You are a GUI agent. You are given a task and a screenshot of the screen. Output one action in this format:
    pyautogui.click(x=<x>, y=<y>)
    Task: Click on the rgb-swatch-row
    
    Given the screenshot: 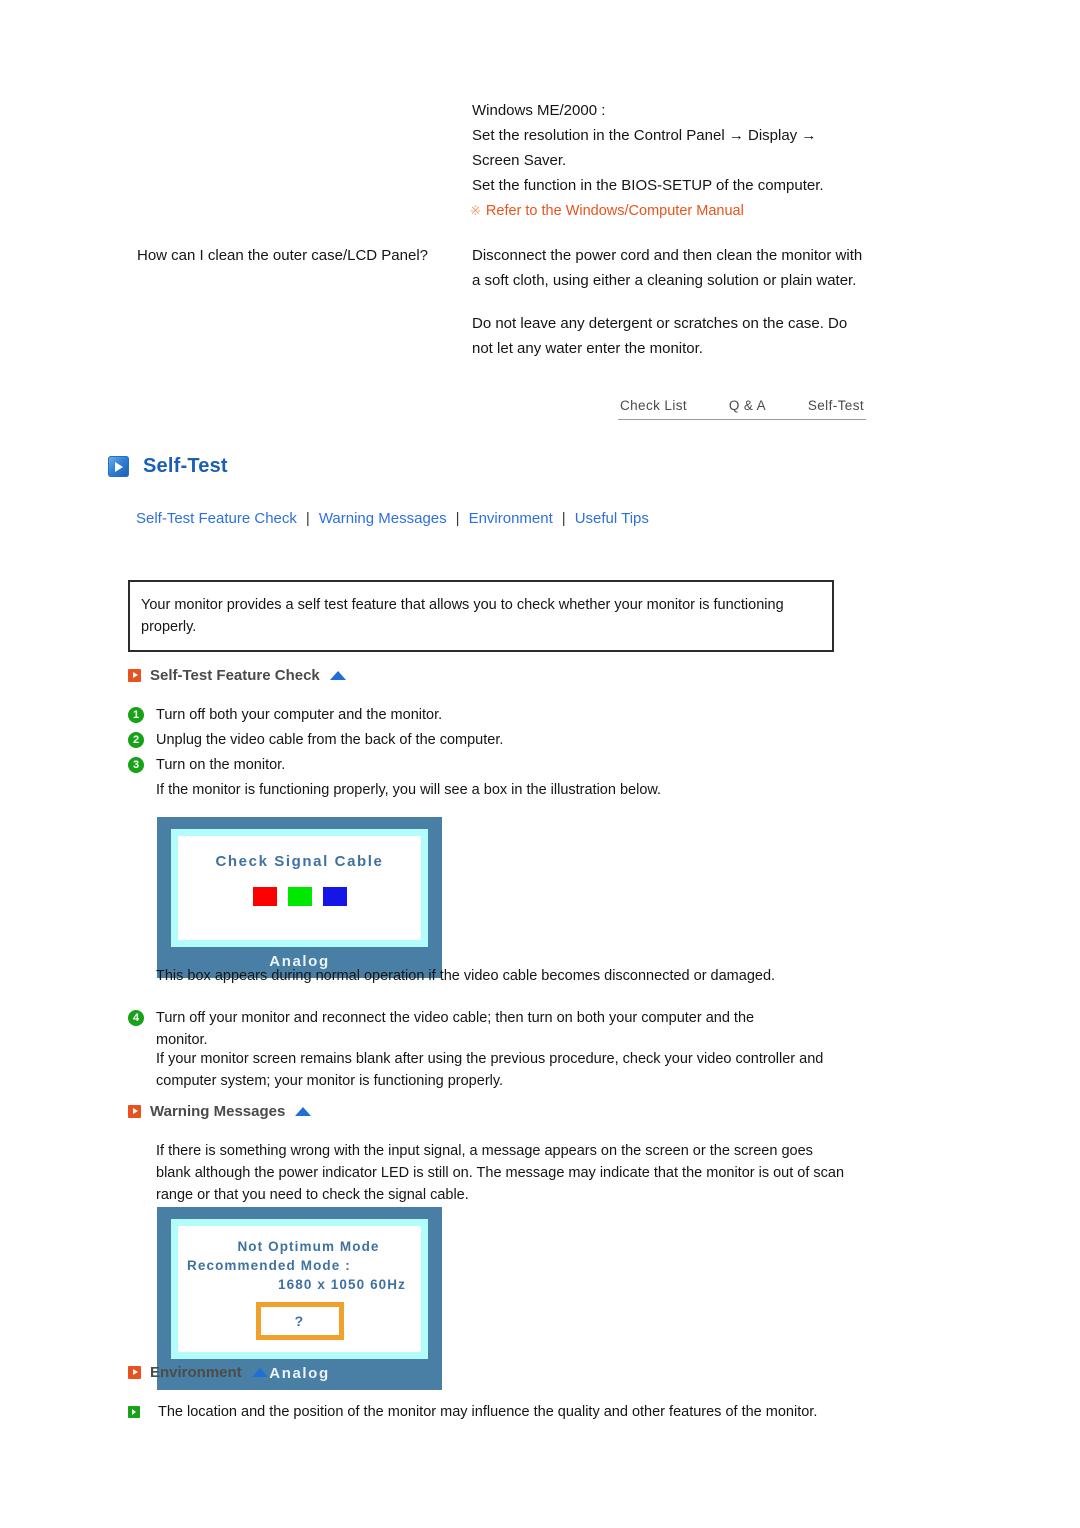 What is the action you would take?
    pyautogui.click(x=299, y=905)
    